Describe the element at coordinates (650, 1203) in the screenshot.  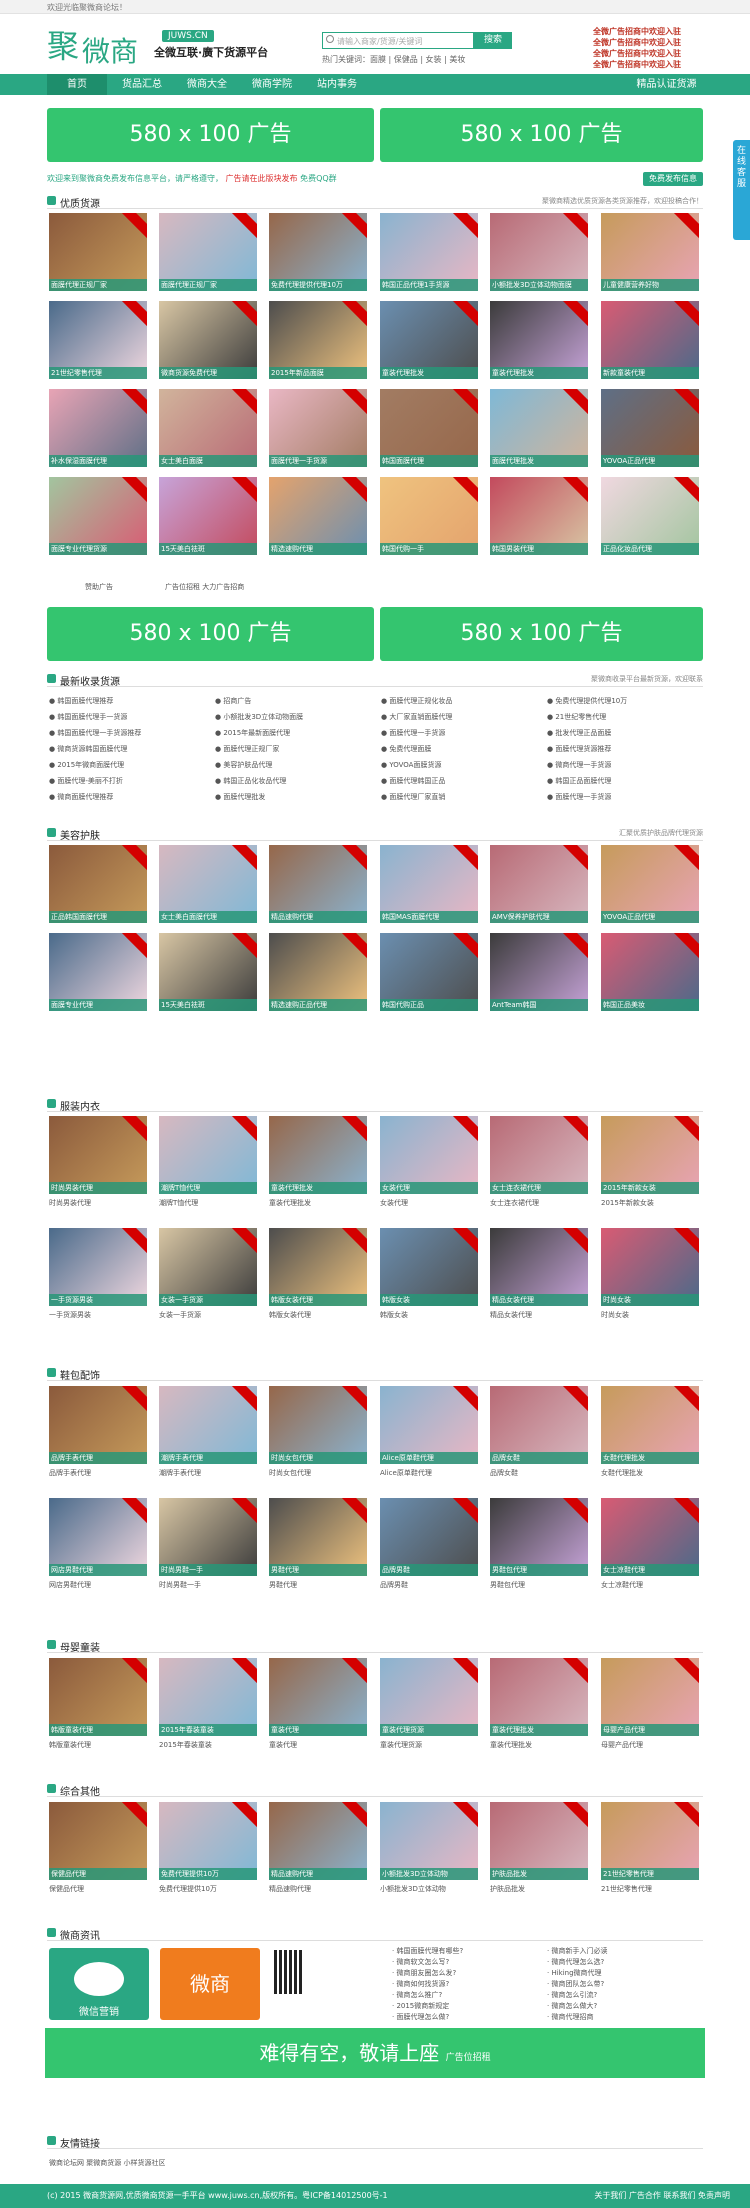
I see `product-title: 2015年新款女装` at that location.